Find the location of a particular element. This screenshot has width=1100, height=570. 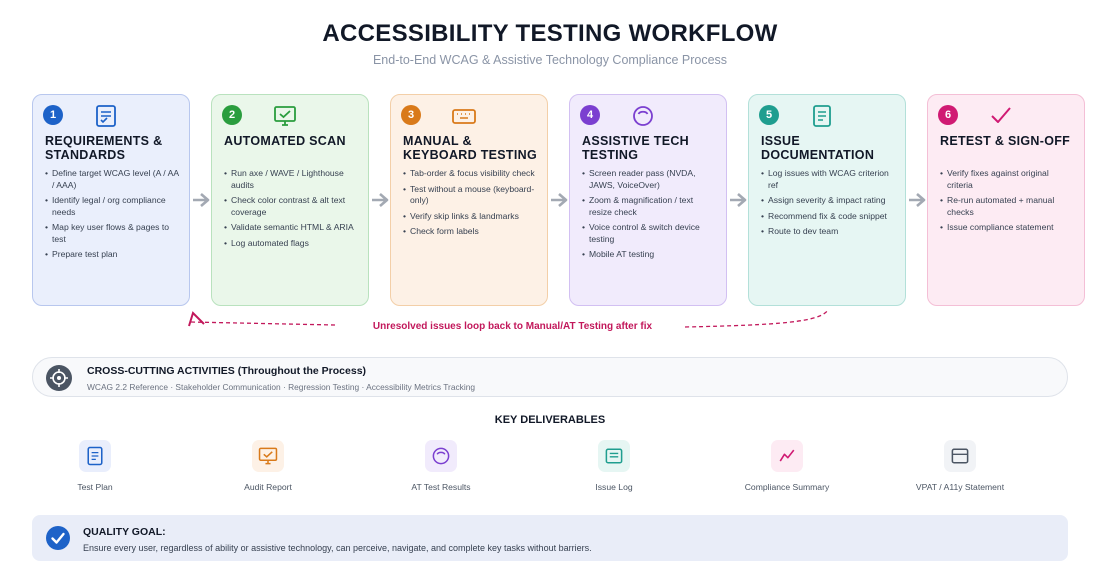

deliverable-vpat-a11y-statement: VPAT / A11y Statement is located at coordinates (960, 466).